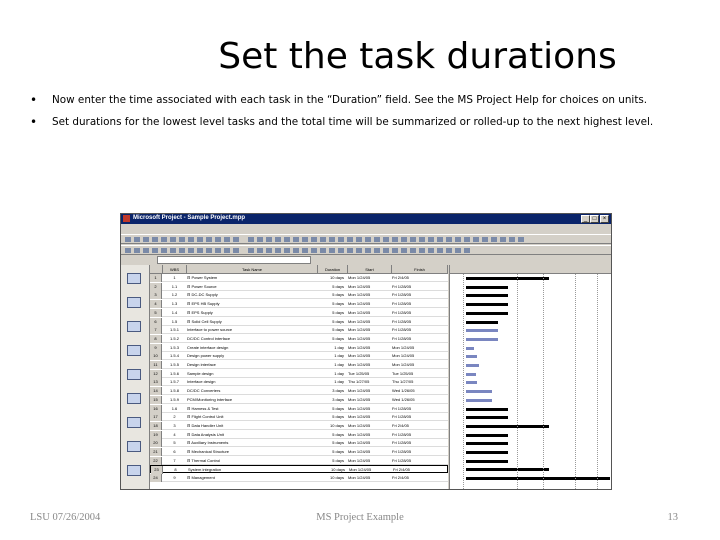  I want to click on task-duration: 1 day, so click(331, 382).